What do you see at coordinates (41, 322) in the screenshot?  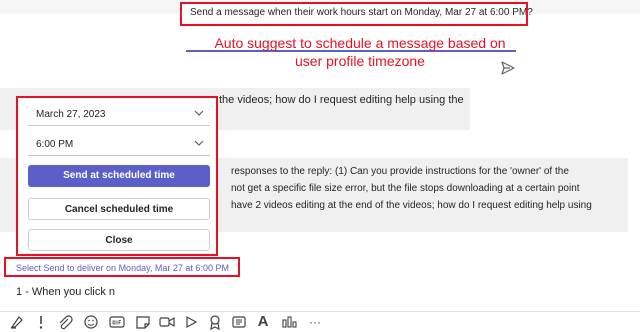 I see `priority-icon` at bounding box center [41, 322].